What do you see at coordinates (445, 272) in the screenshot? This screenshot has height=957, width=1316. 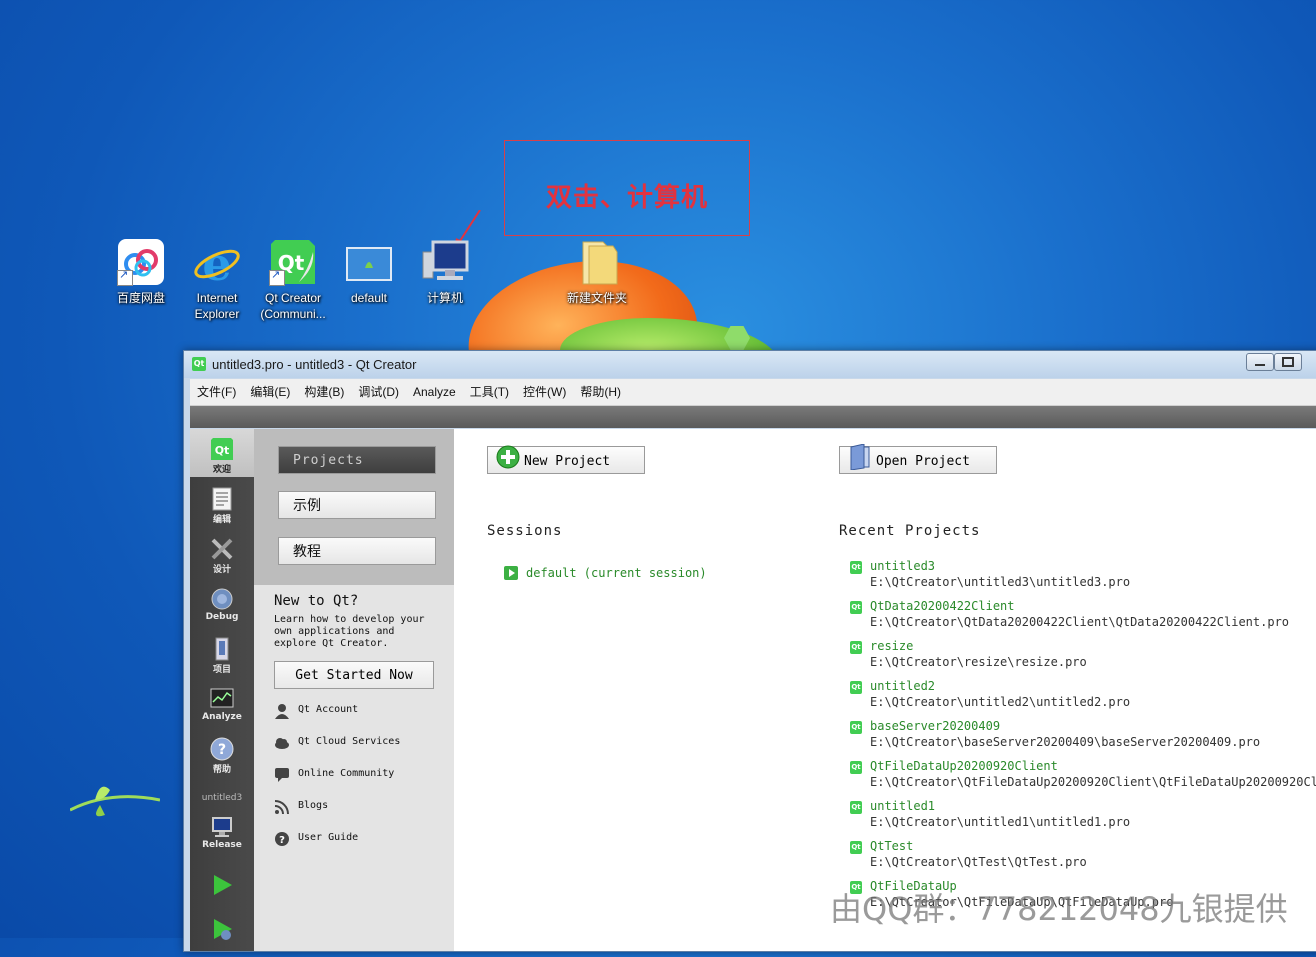 I see `desktop-icon-computer: 计算机` at bounding box center [445, 272].